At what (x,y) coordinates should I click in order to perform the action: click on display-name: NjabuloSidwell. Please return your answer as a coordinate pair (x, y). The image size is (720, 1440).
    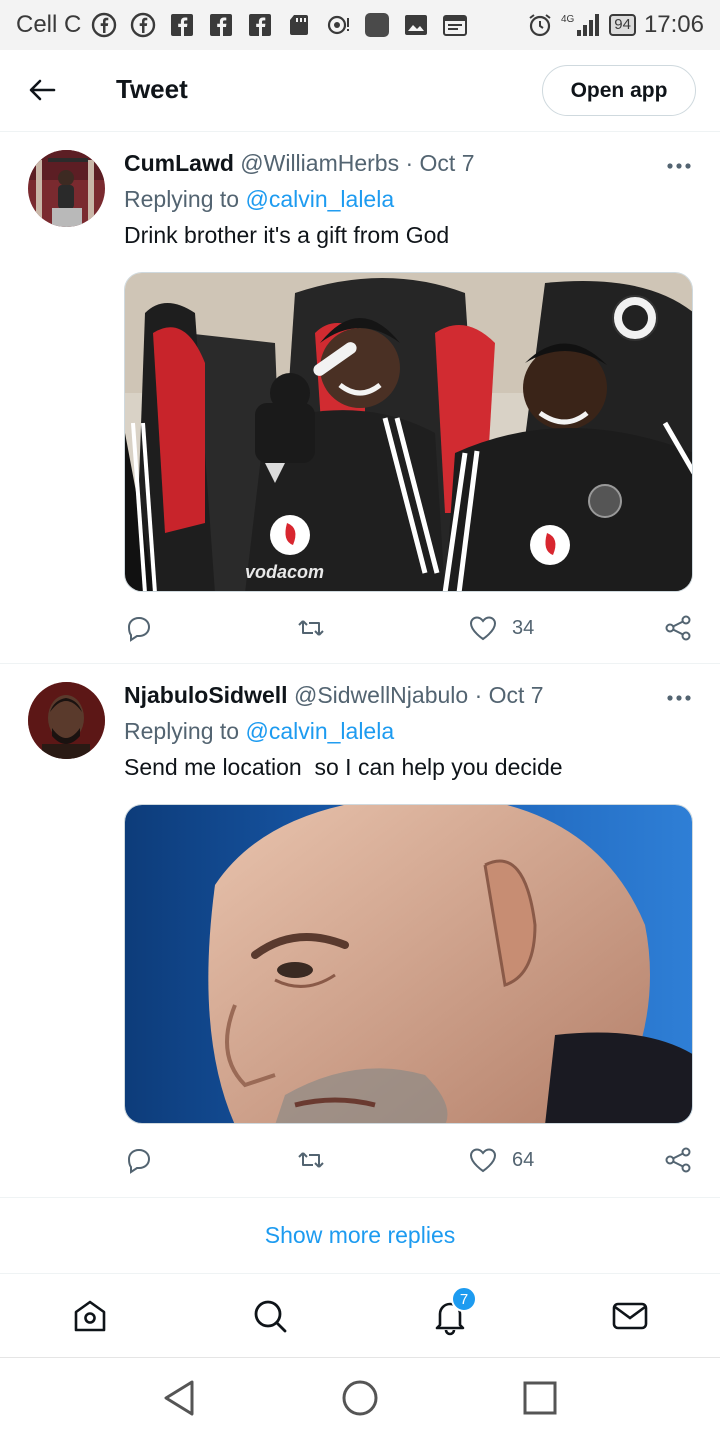
    Looking at the image, I should click on (206, 695).